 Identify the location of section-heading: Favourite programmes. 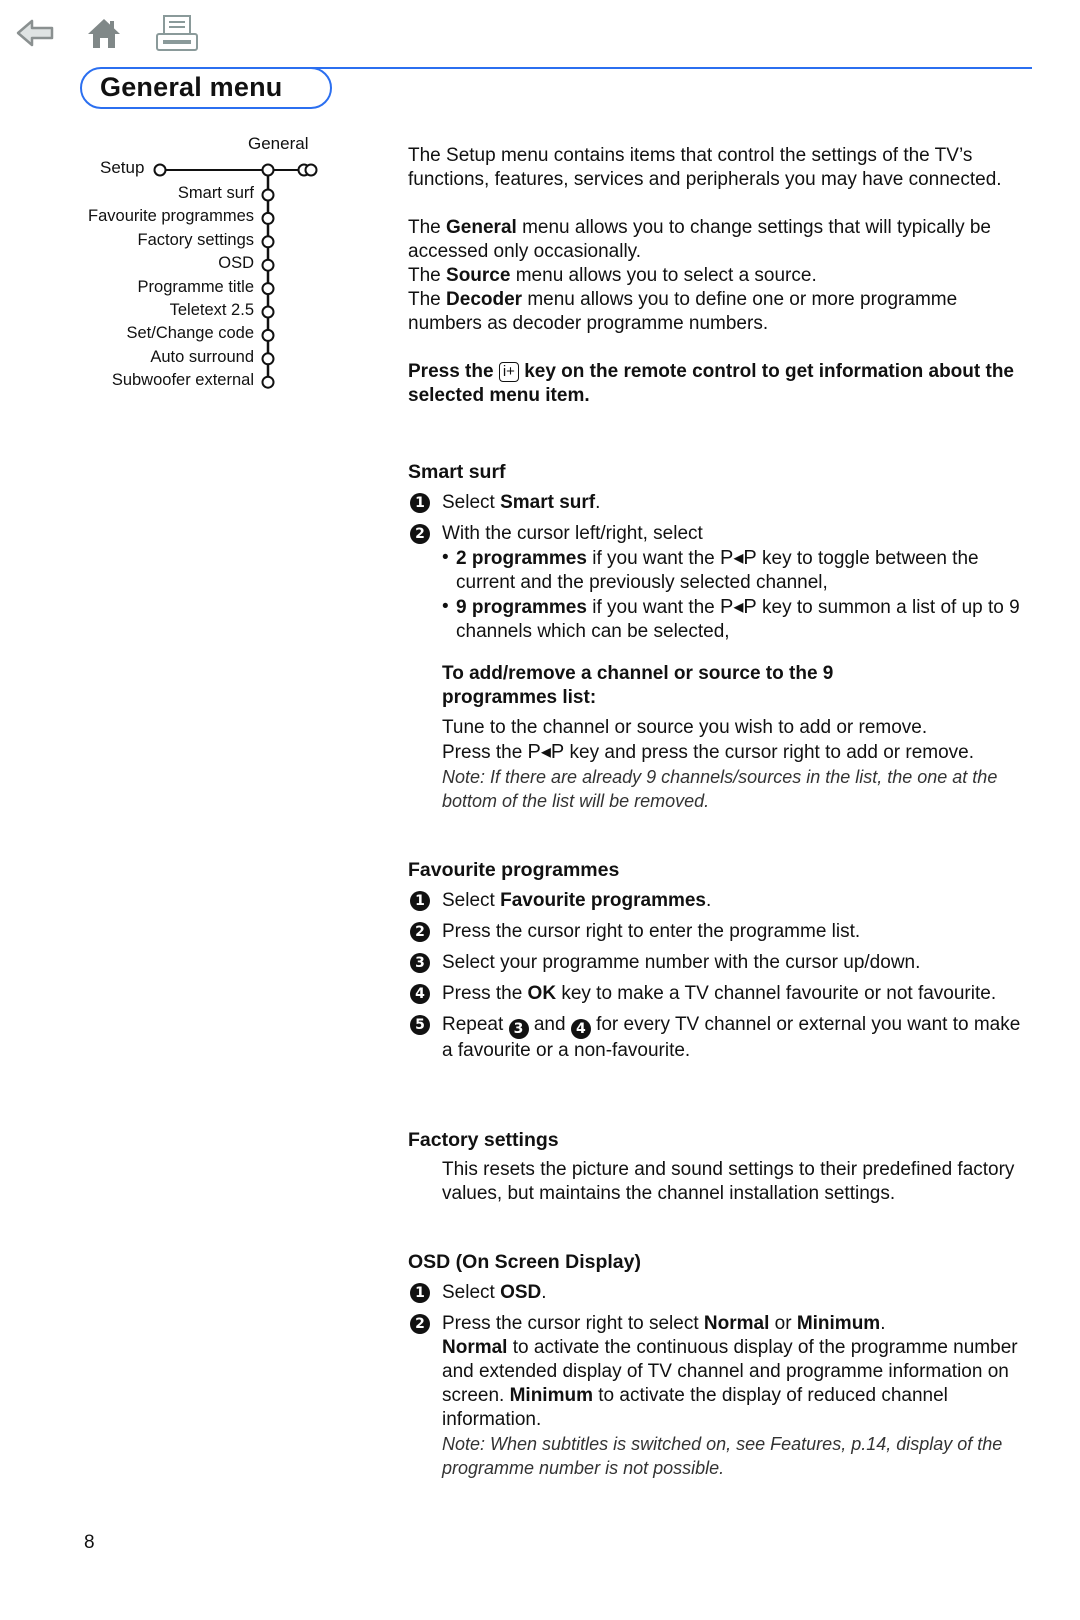
(514, 870).